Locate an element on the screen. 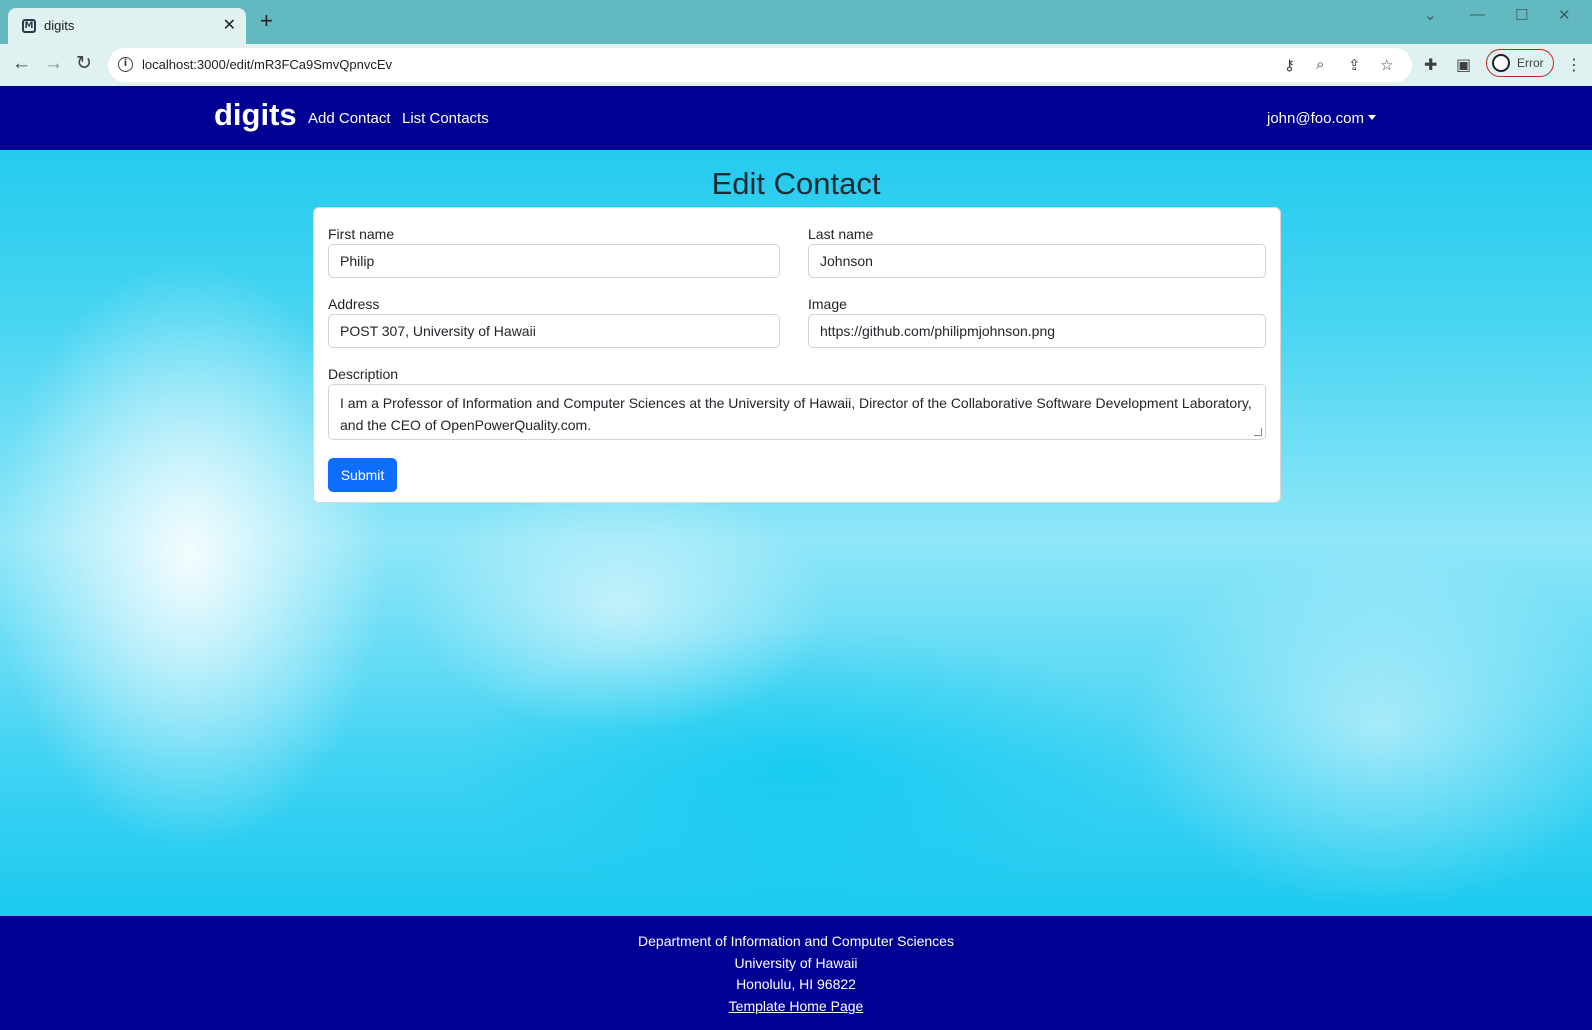 The height and width of the screenshot is (1030, 1592). back-arrow-icon: ← is located at coordinates (21, 64).